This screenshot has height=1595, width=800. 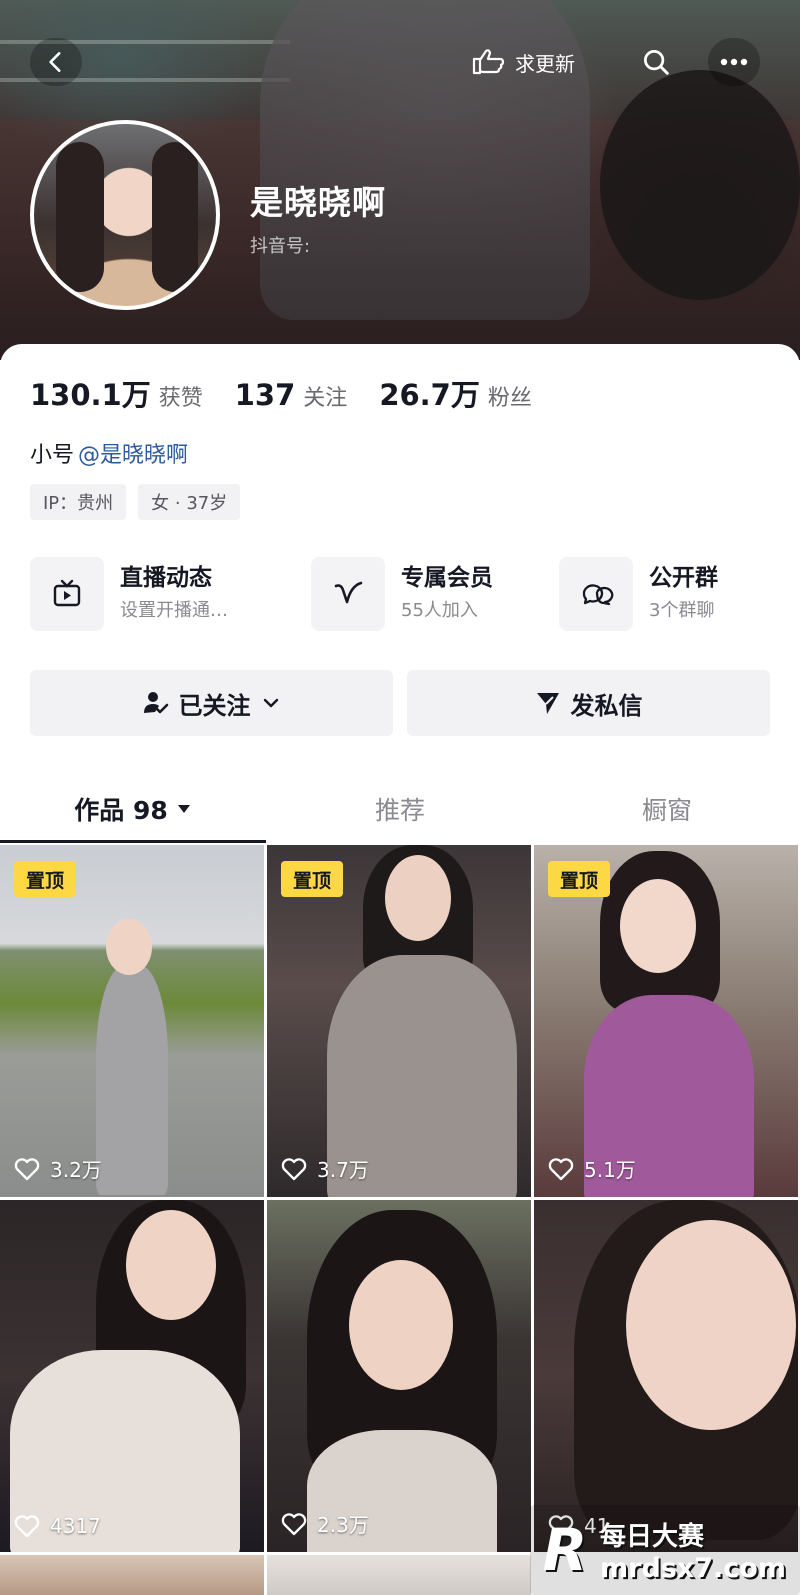 What do you see at coordinates (429, 395) in the screenshot?
I see `stat-value: 26.7万` at bounding box center [429, 395].